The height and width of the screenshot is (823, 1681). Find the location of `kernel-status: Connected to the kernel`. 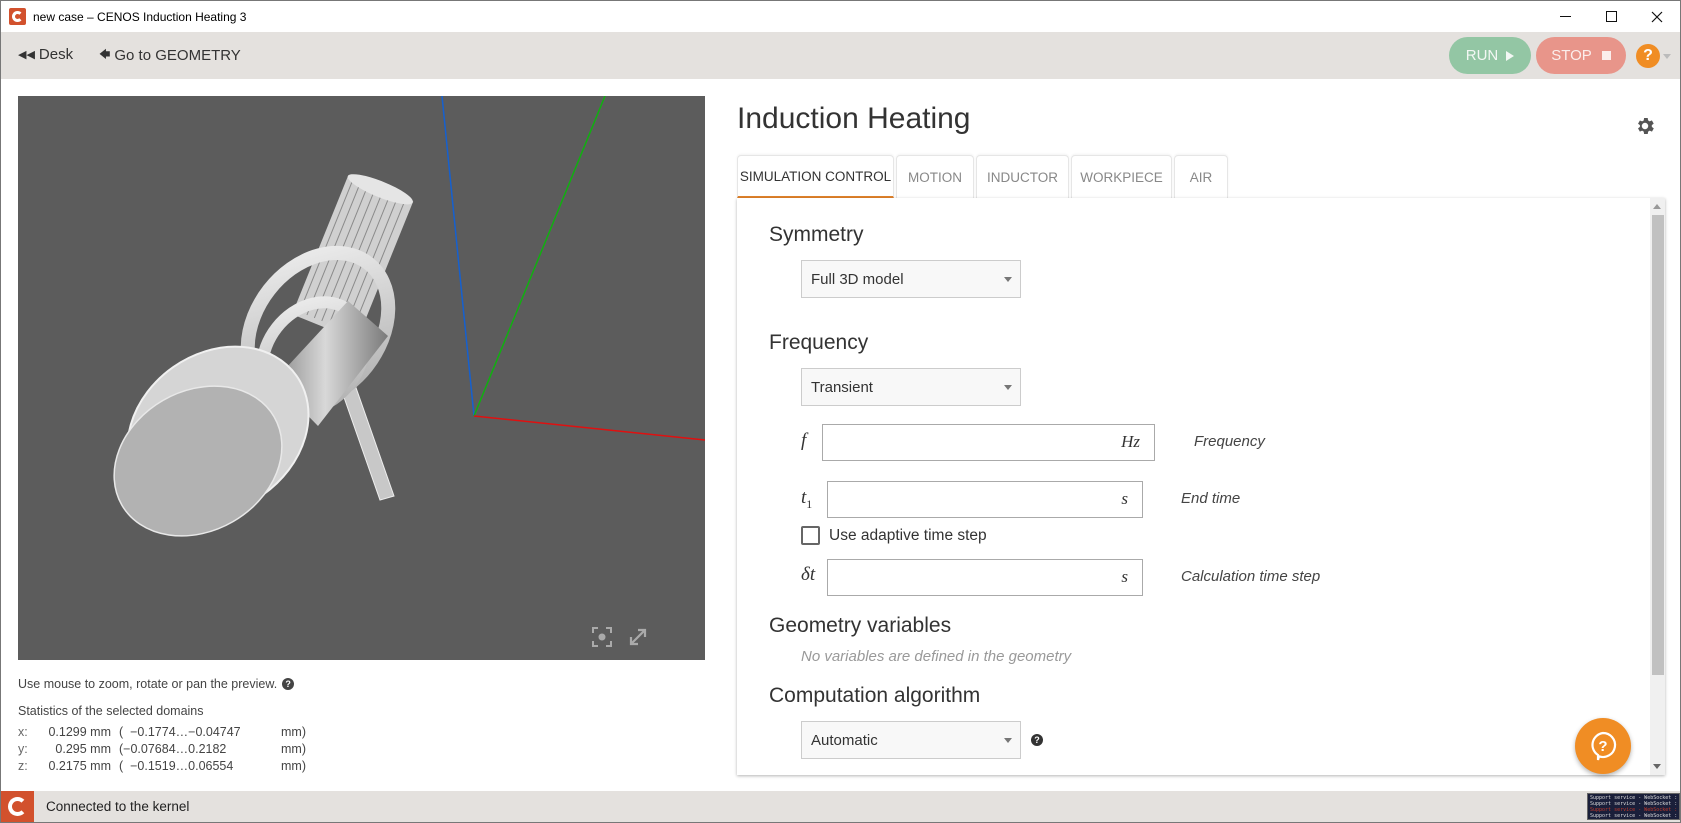

kernel-status: Connected to the kernel is located at coordinates (118, 806).